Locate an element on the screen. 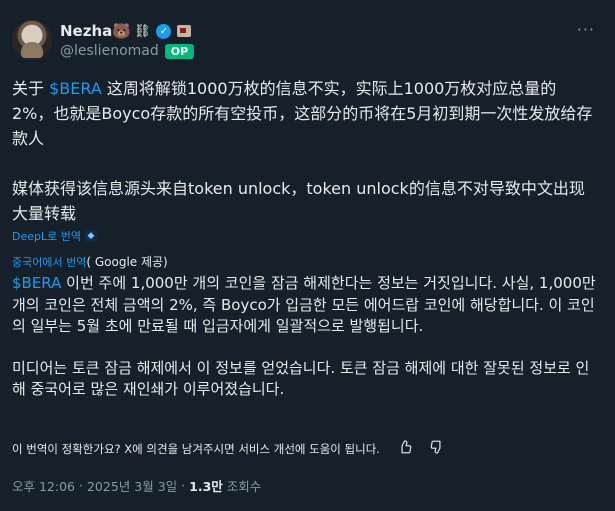  avatar is located at coordinates (32, 40).